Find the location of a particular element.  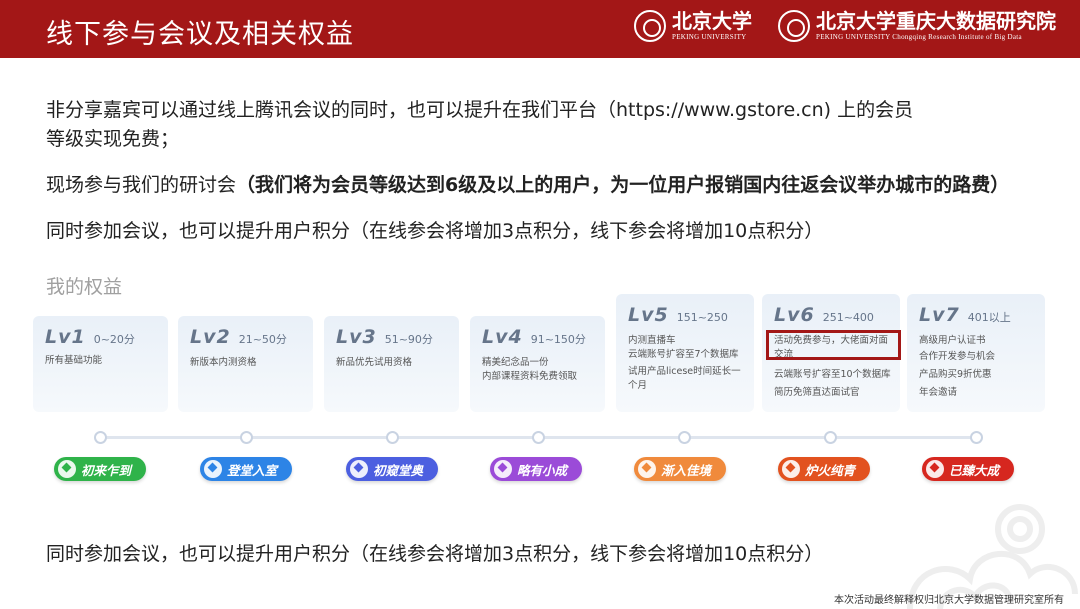

badge-lv3: 初窥堂奥 is located at coordinates (392, 469).